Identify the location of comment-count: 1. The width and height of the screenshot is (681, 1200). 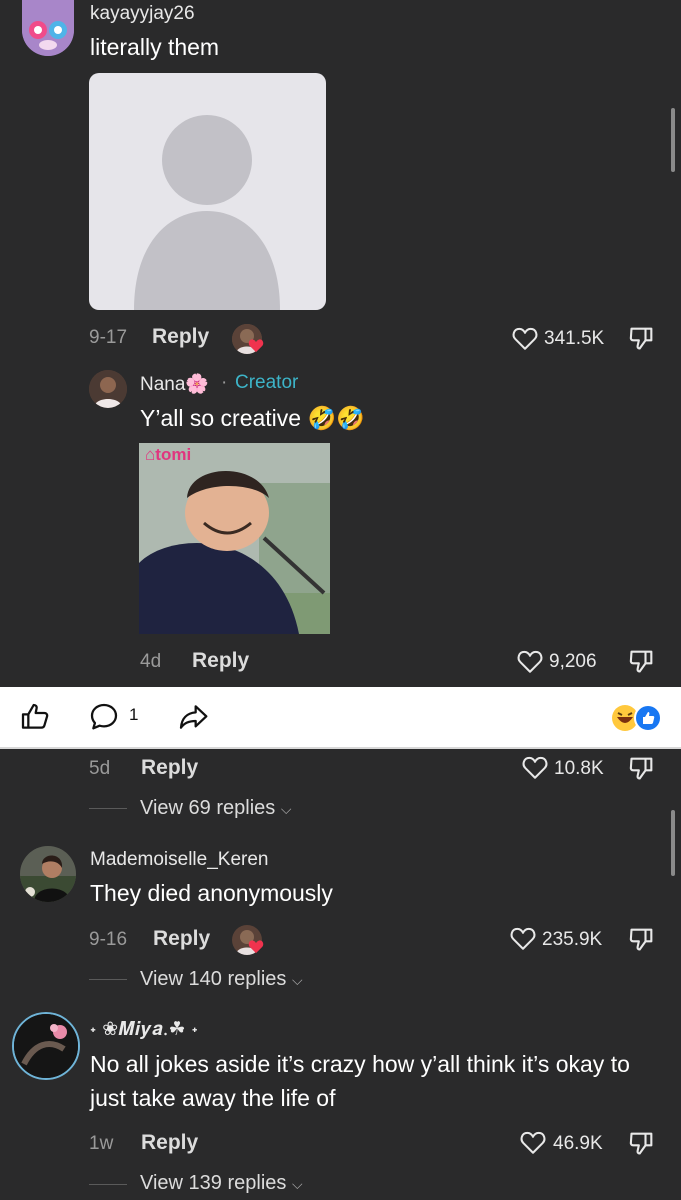
(134, 714).